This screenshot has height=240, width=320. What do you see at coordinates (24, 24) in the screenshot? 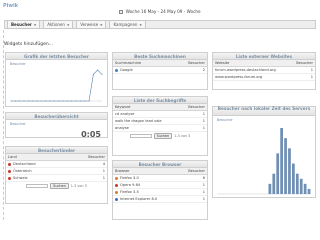
I see `menu-item-besucher: Besucher ▼` at bounding box center [24, 24].